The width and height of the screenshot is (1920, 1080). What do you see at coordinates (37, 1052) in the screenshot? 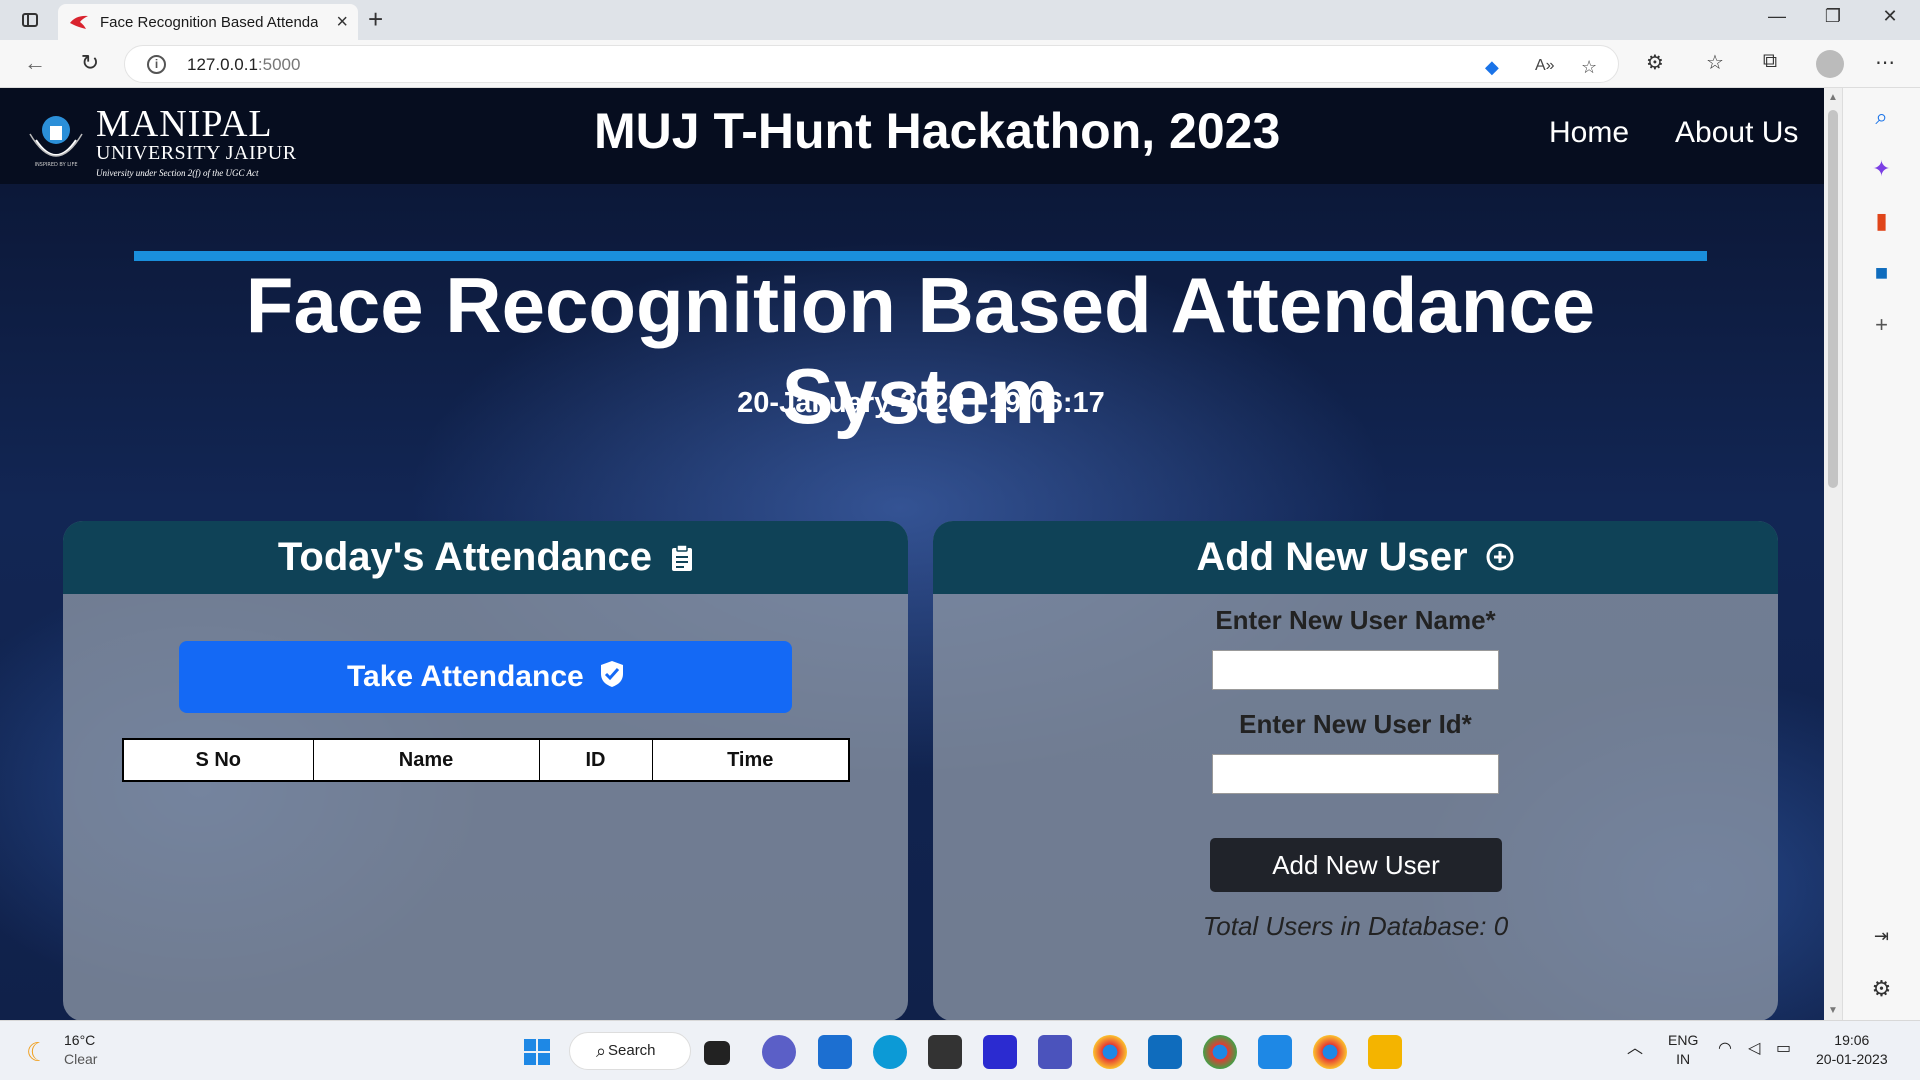
I see `moon-icon: ☾` at bounding box center [37, 1052].